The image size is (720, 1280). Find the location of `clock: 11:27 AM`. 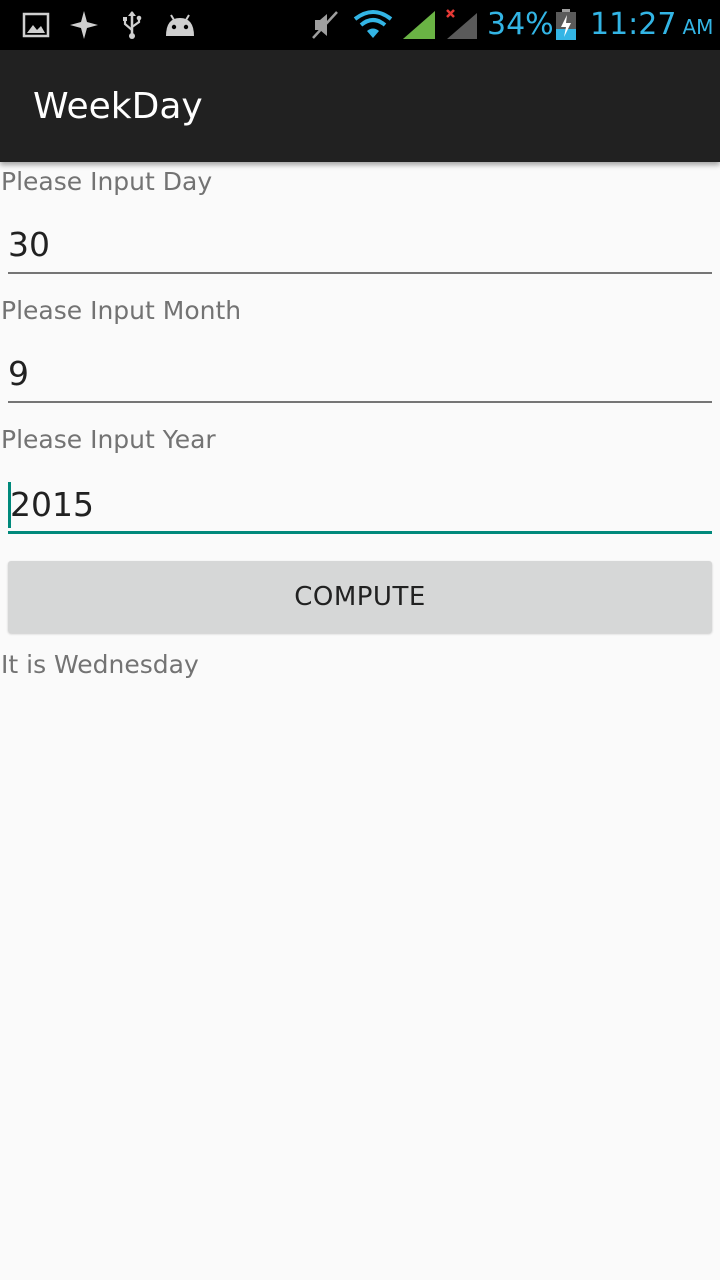

clock: 11:27 AM is located at coordinates (651, 26).